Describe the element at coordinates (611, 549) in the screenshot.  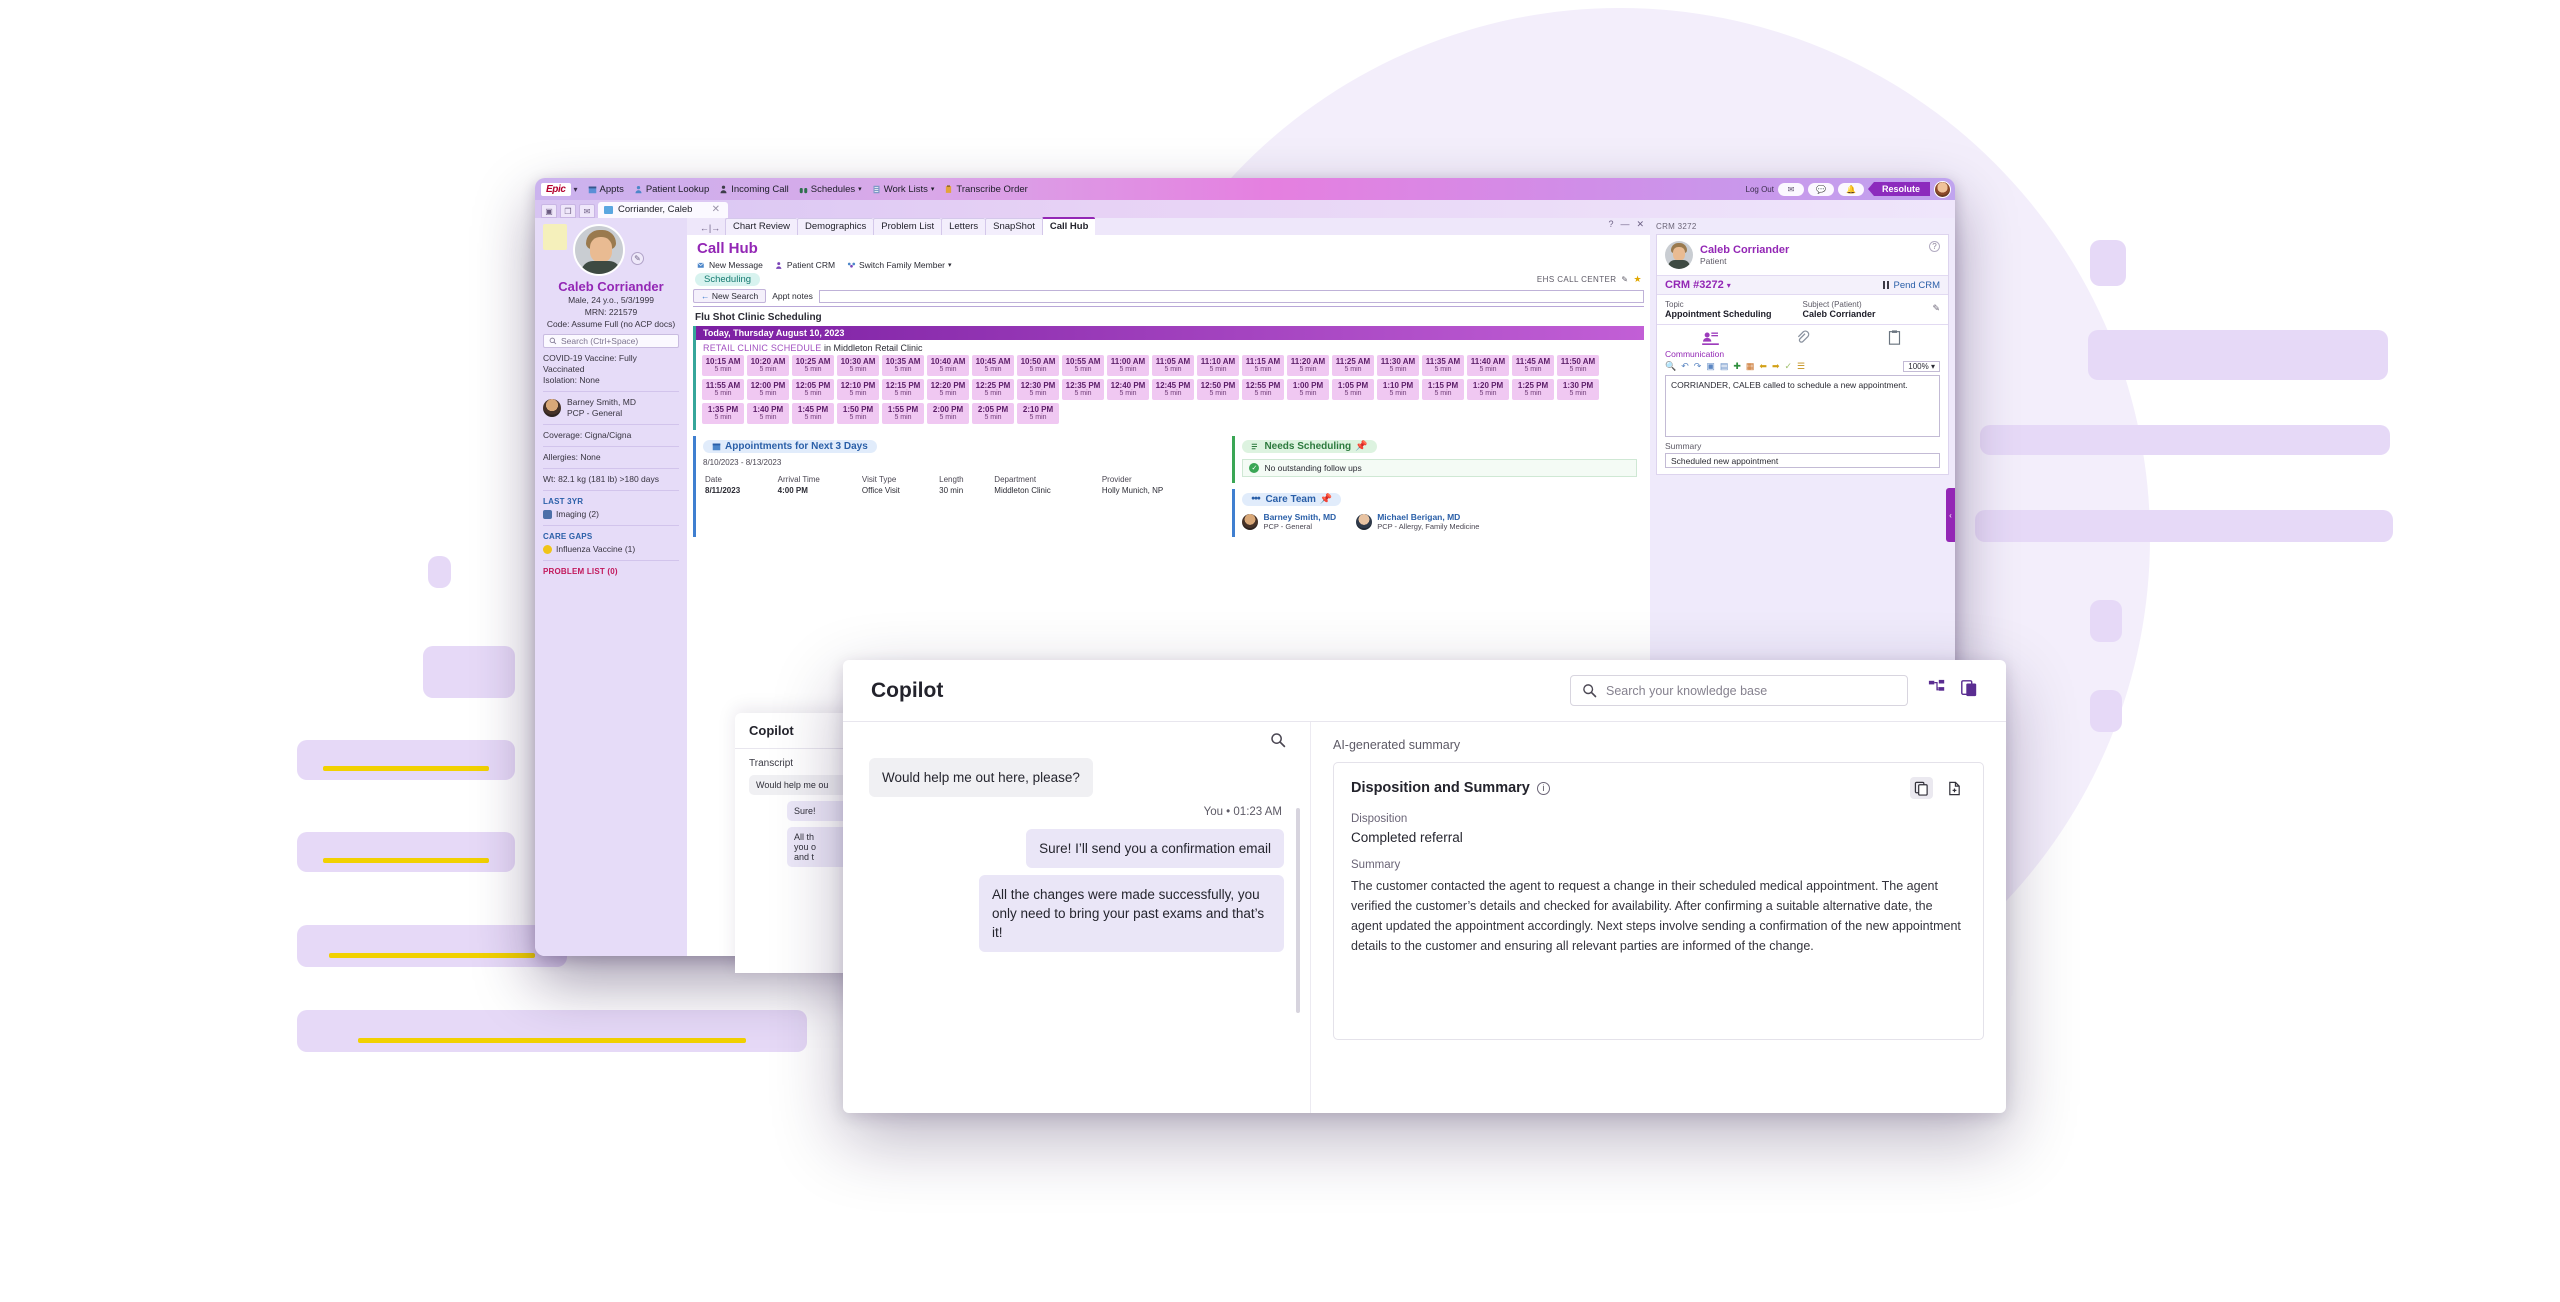
I see `care-gap-row: Influenza Vaccine (1)` at that location.